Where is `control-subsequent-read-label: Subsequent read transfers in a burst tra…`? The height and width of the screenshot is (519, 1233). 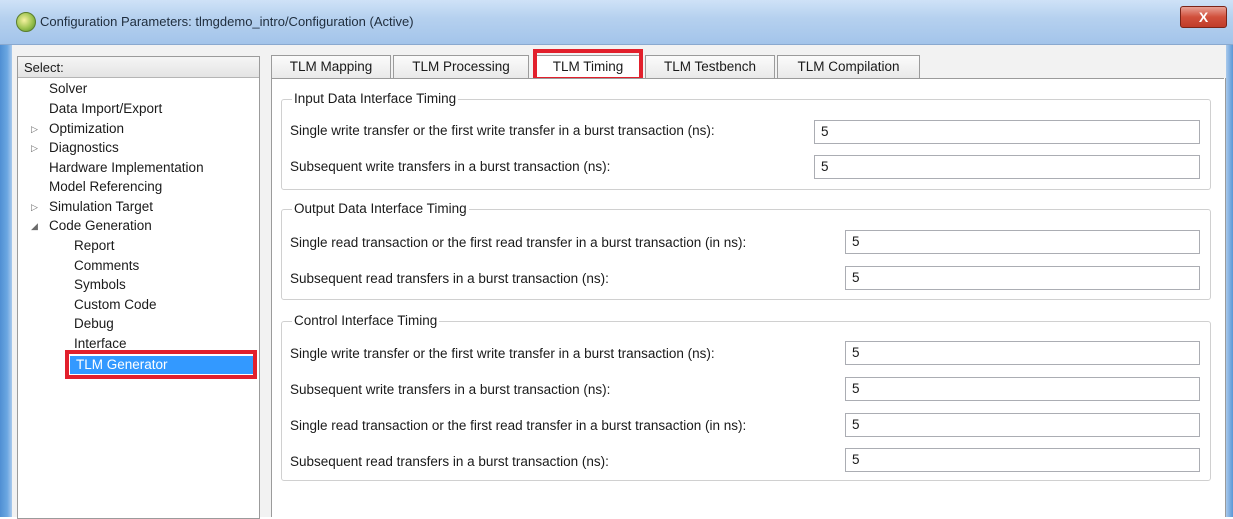
control-subsequent-read-label: Subsequent read transfers in a burst tra… is located at coordinates (449, 461).